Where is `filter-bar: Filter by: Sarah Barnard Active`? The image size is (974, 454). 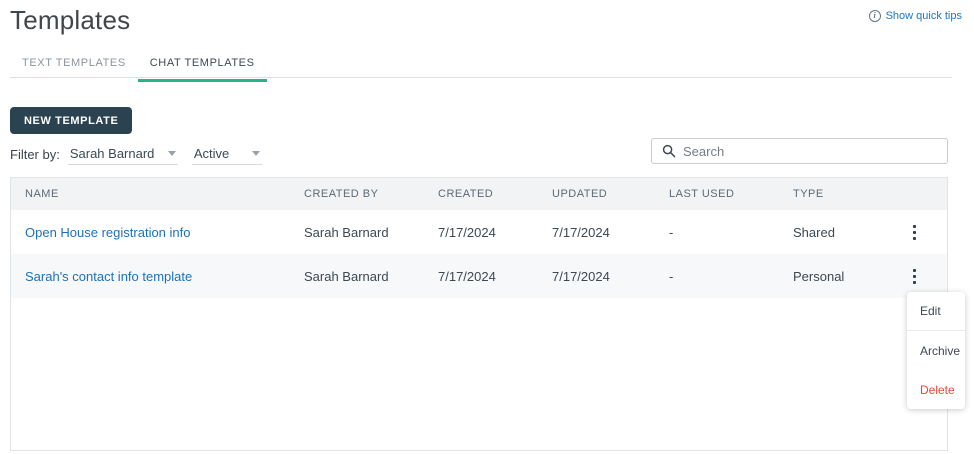 filter-bar: Filter by: Sarah Barnard Active is located at coordinates (136, 155).